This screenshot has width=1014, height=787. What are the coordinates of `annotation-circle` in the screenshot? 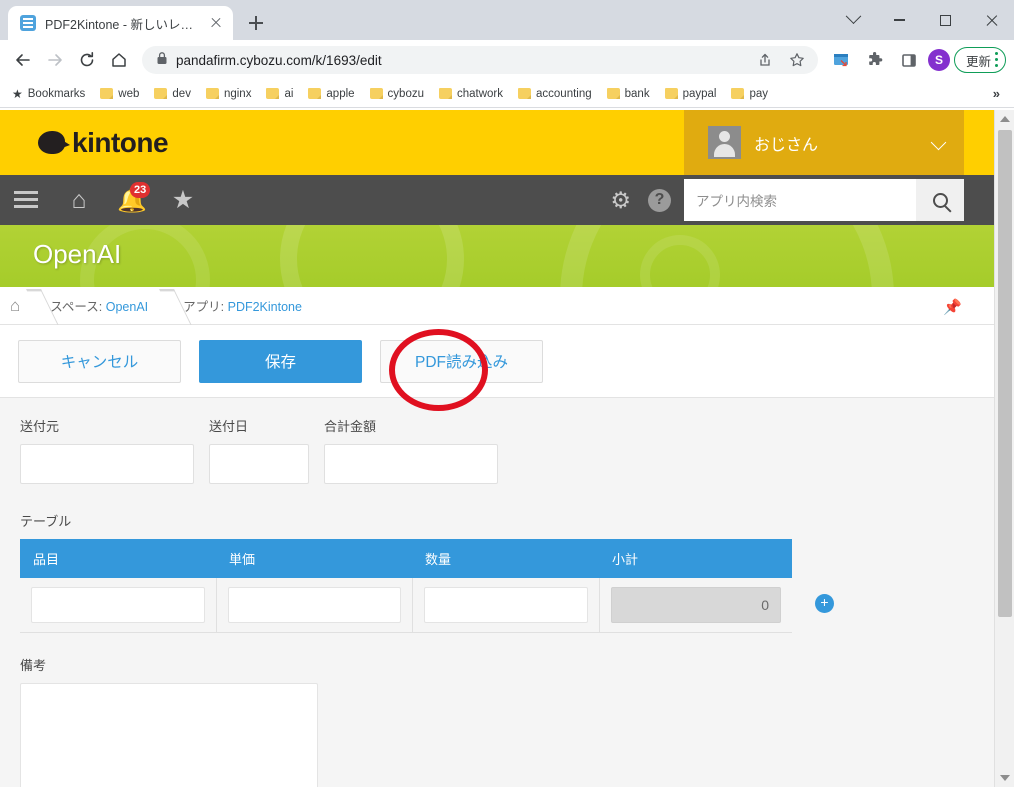 It's located at (438, 370).